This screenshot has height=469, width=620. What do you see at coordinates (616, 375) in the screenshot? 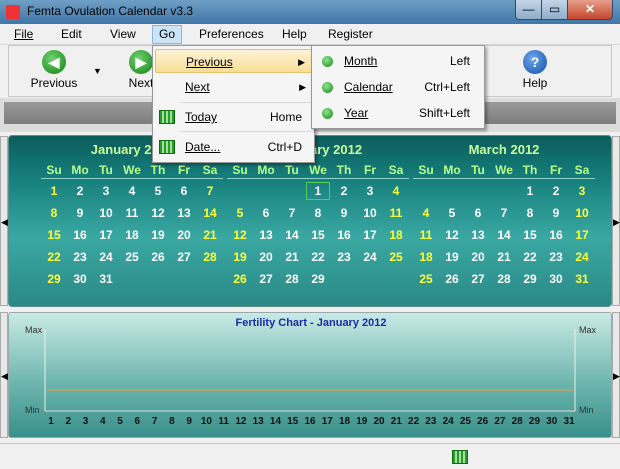
I see `chart-next-arrow: ▶` at bounding box center [616, 375].